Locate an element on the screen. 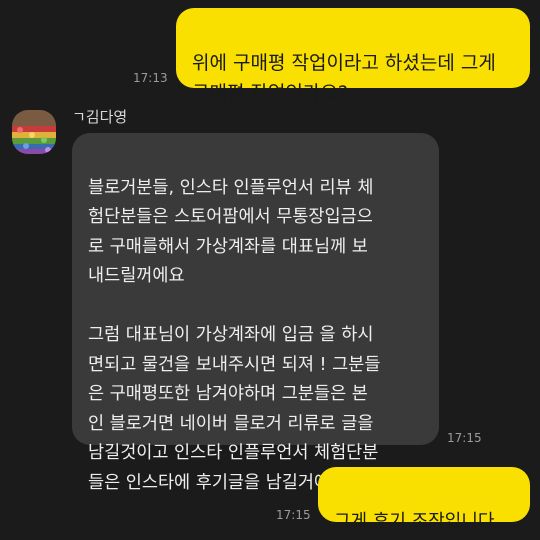 The image size is (540, 540). message-timestamp: 17:13 is located at coordinates (150, 78).